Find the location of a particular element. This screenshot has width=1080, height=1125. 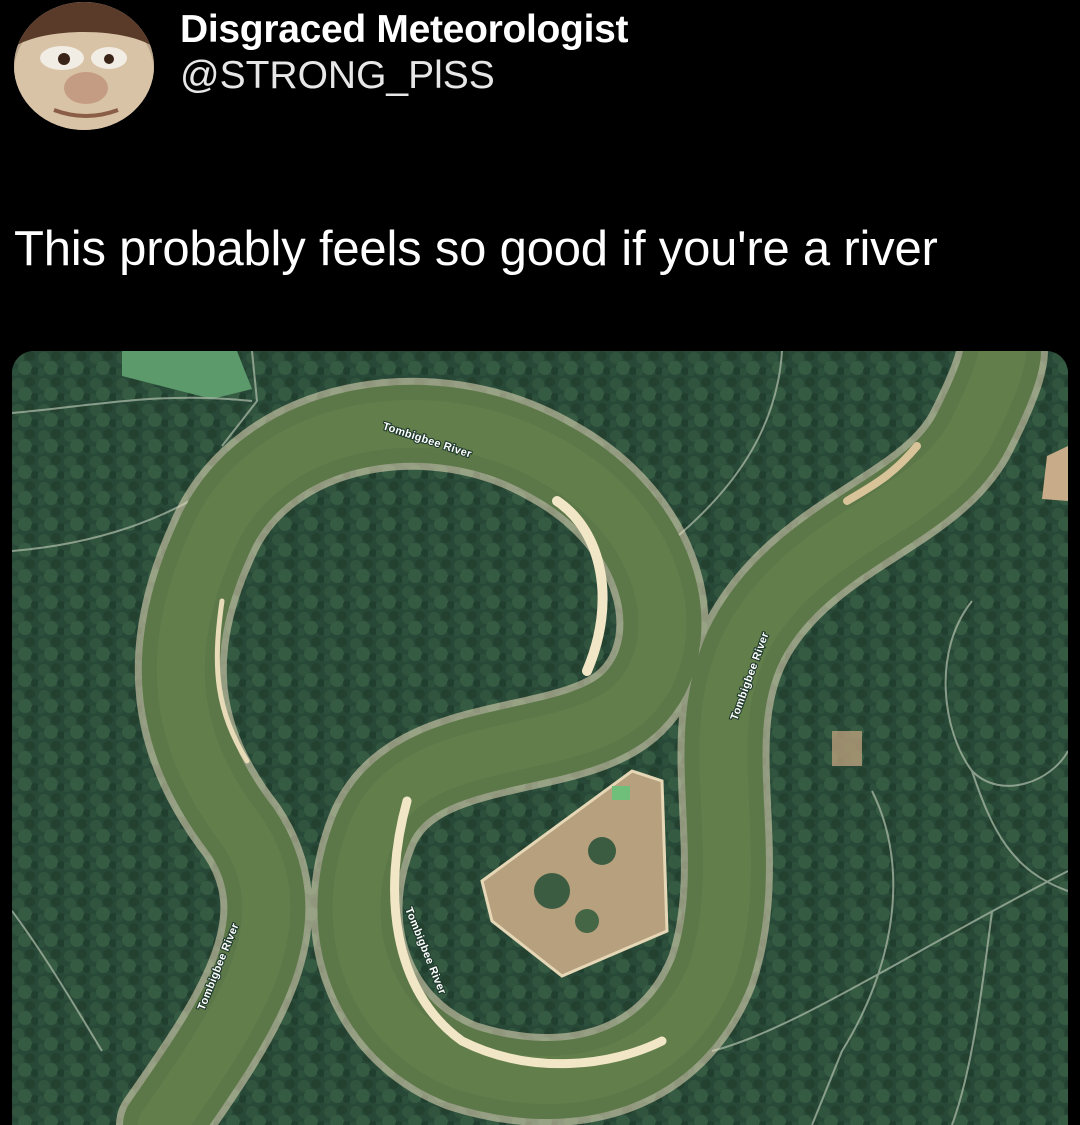

avatar is located at coordinates (84, 66).